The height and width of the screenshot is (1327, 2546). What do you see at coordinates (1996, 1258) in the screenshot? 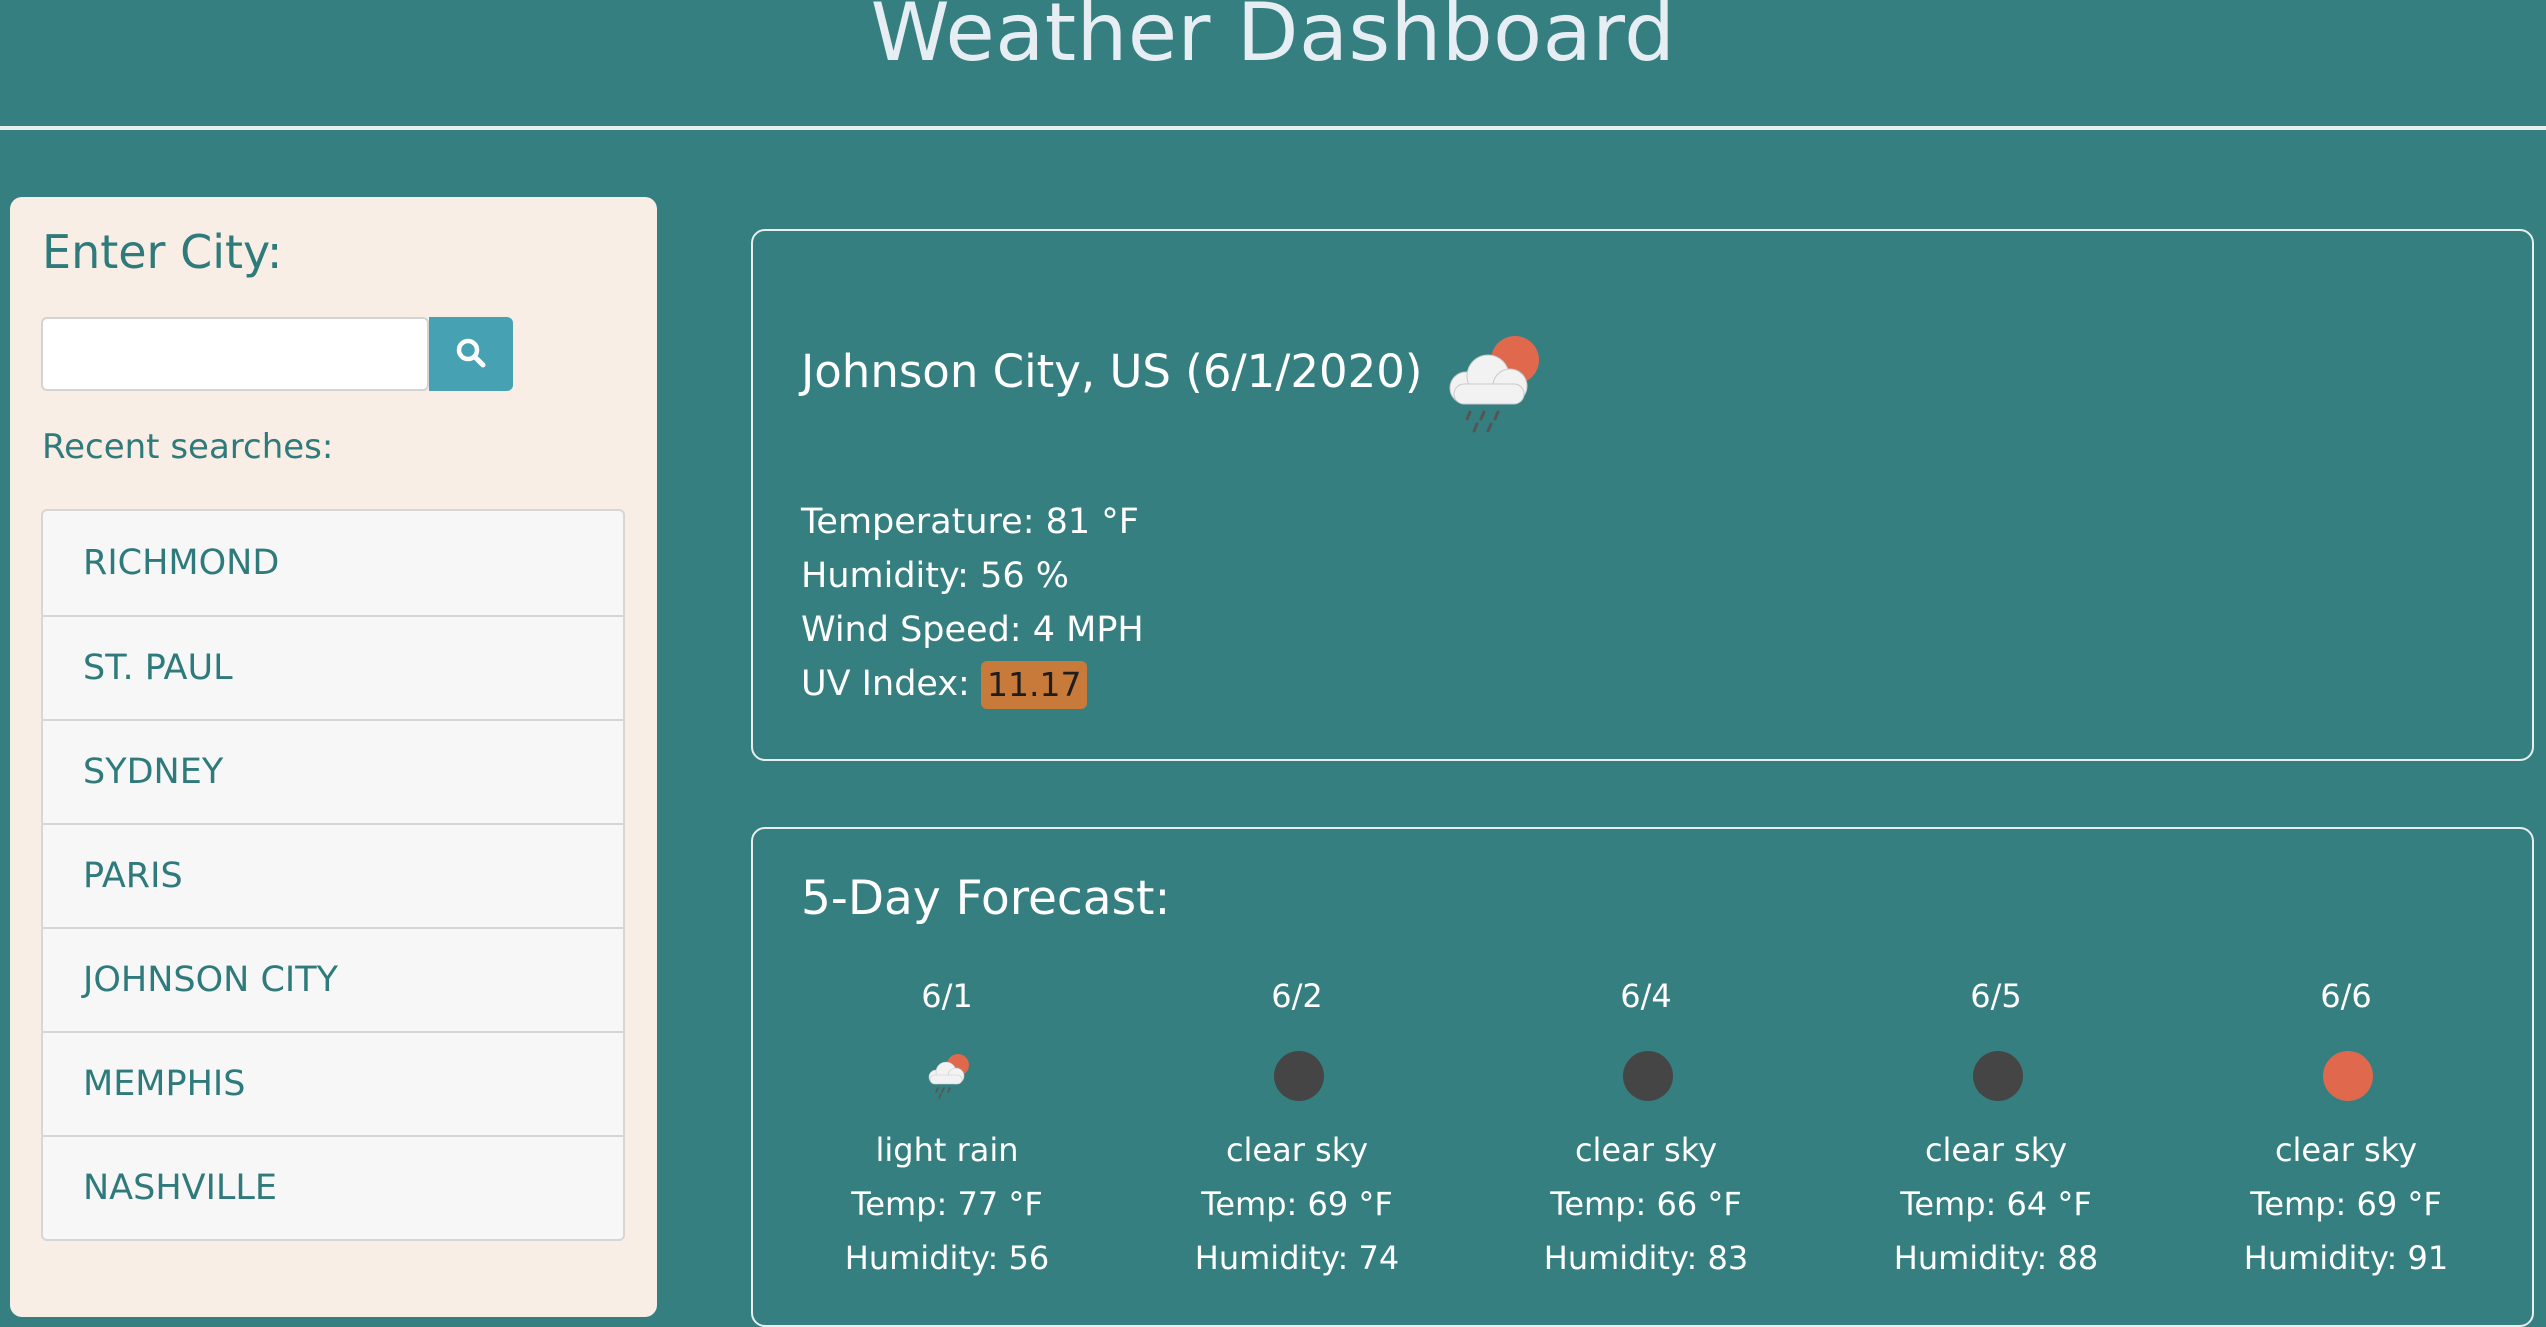
I see `forecast-humidity: Humidity: 88` at bounding box center [1996, 1258].